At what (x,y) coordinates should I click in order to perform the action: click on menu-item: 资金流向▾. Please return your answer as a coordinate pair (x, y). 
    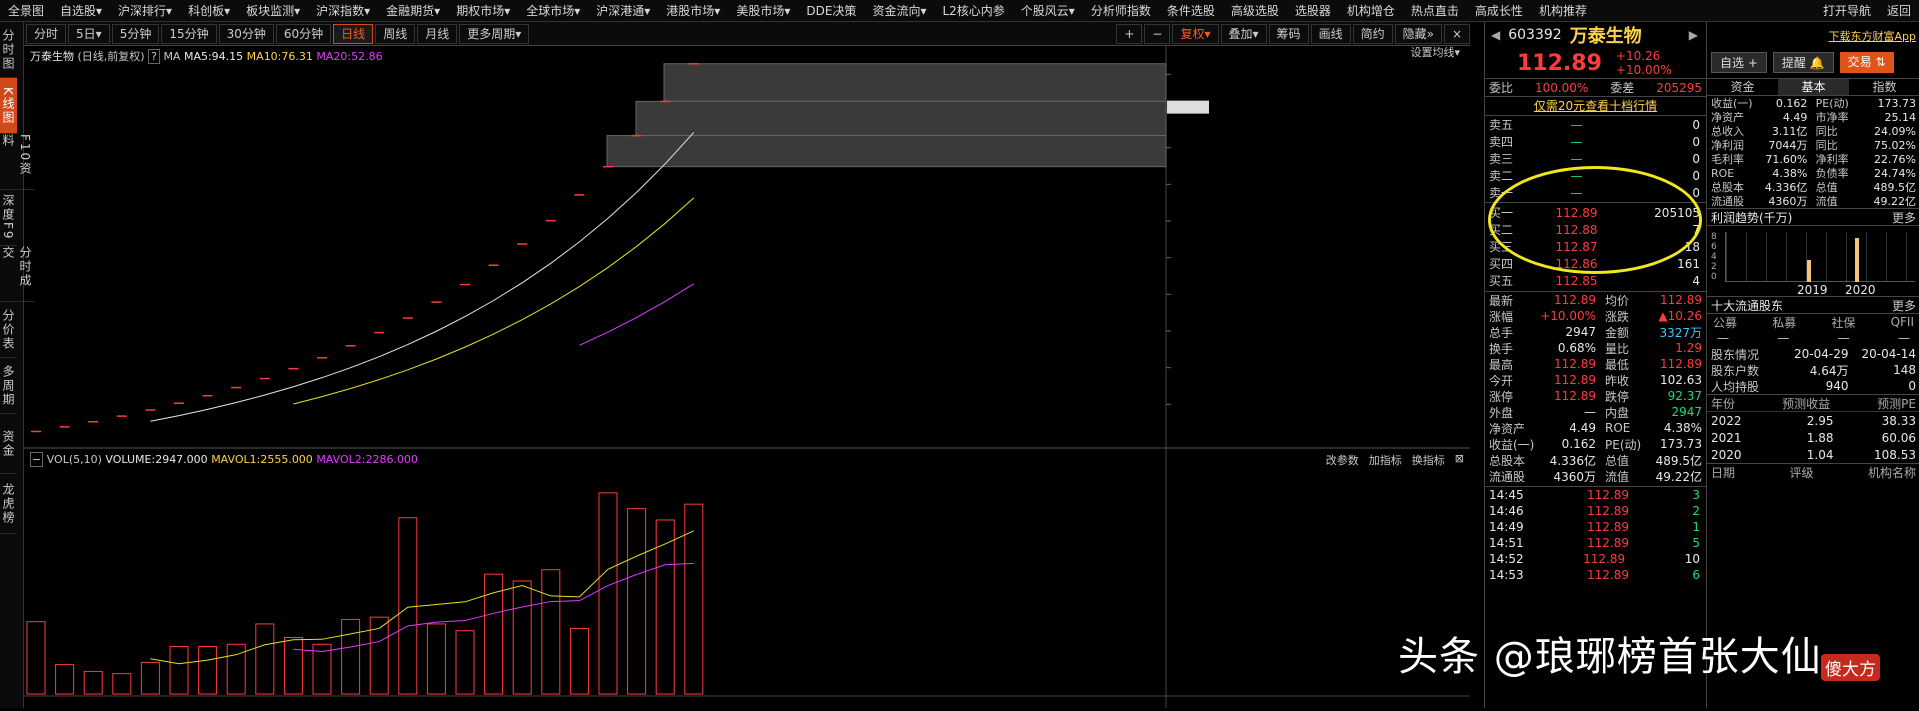
    Looking at the image, I should click on (899, 10).